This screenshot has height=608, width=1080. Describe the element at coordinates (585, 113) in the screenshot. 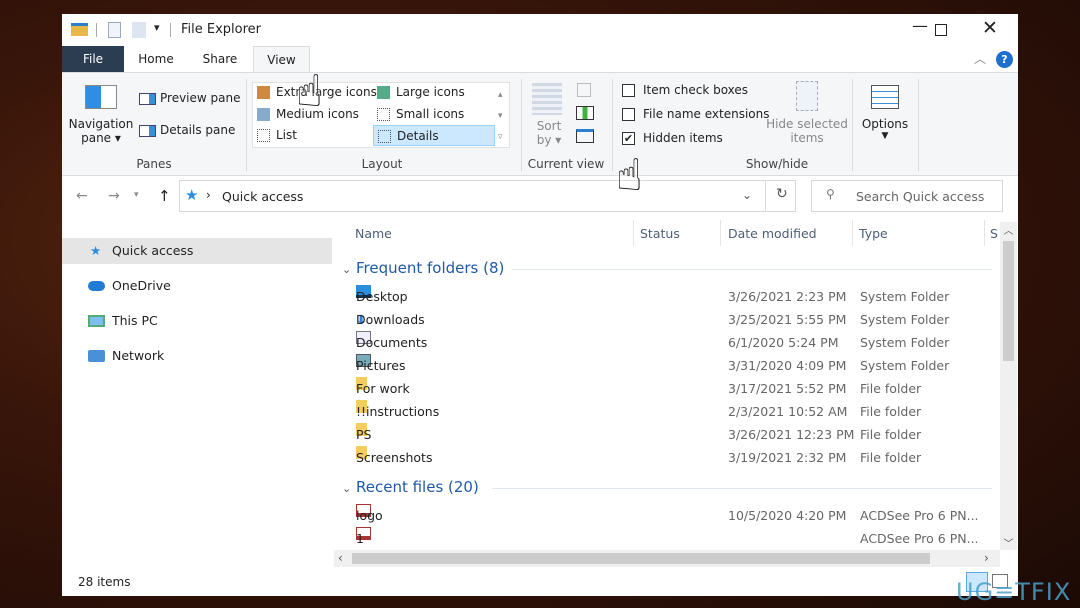

I see `add-columns-icon` at that location.